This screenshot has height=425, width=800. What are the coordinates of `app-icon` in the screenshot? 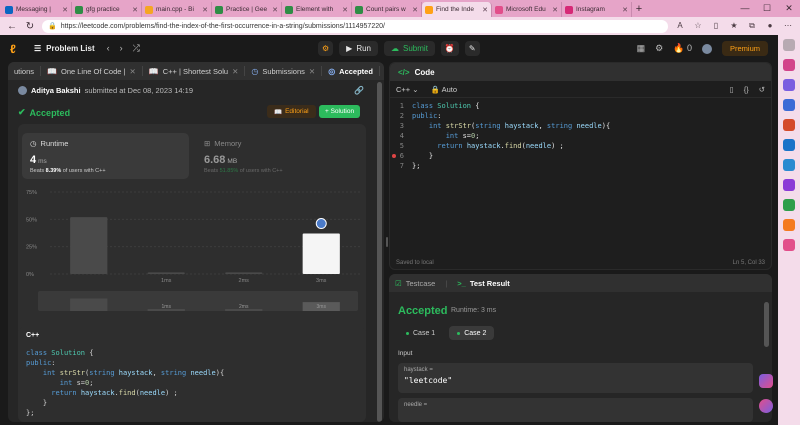 It's located at (789, 225).